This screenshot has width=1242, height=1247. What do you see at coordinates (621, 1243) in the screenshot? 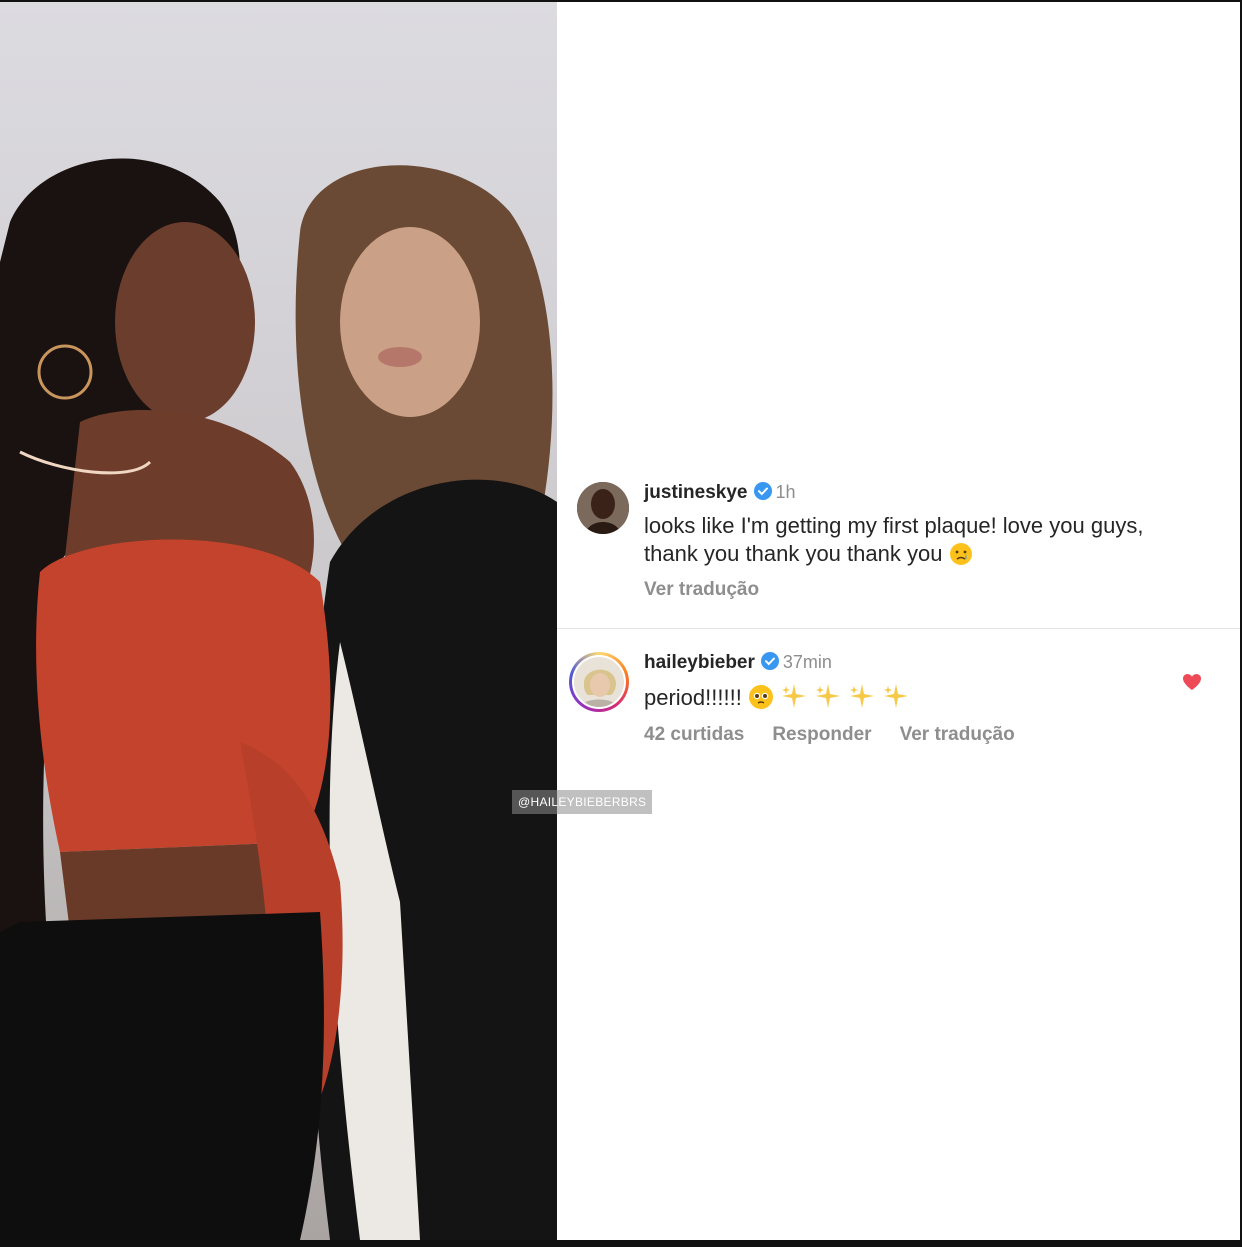
I see `frame-bottom-border` at bounding box center [621, 1243].